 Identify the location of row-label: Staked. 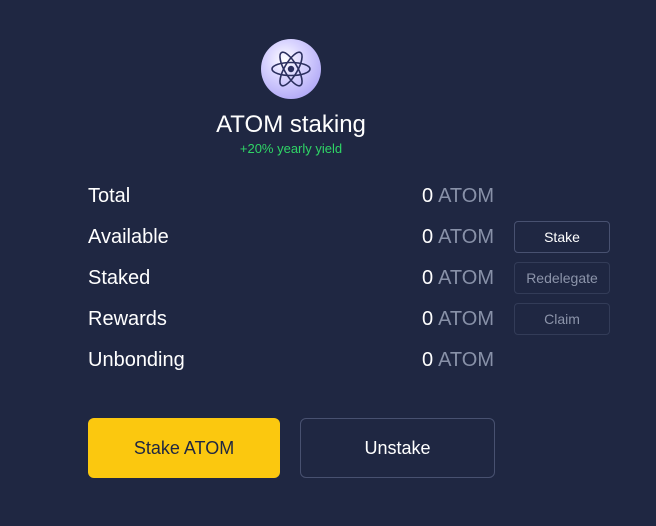
(119, 278).